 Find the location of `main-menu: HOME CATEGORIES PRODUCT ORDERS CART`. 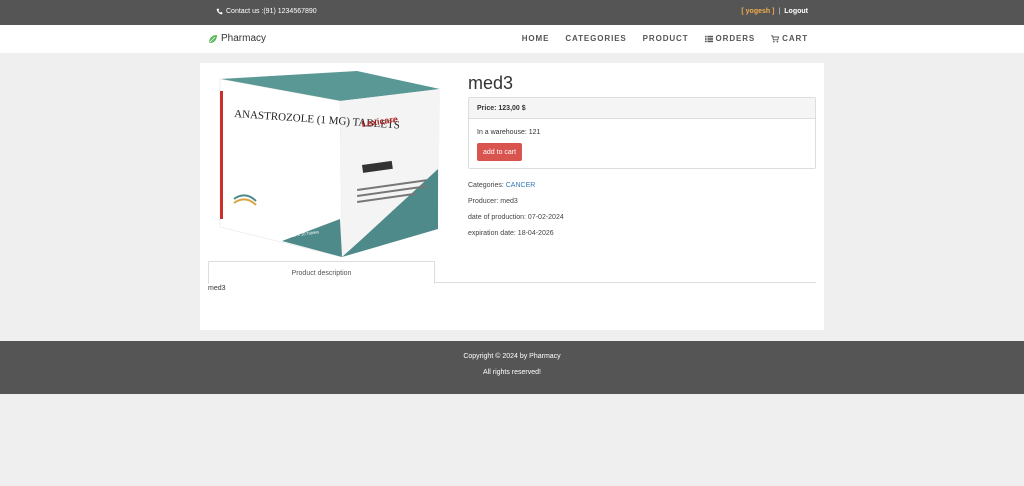

main-menu: HOME CATEGORIES PRODUCT ORDERS CART is located at coordinates (665, 38).